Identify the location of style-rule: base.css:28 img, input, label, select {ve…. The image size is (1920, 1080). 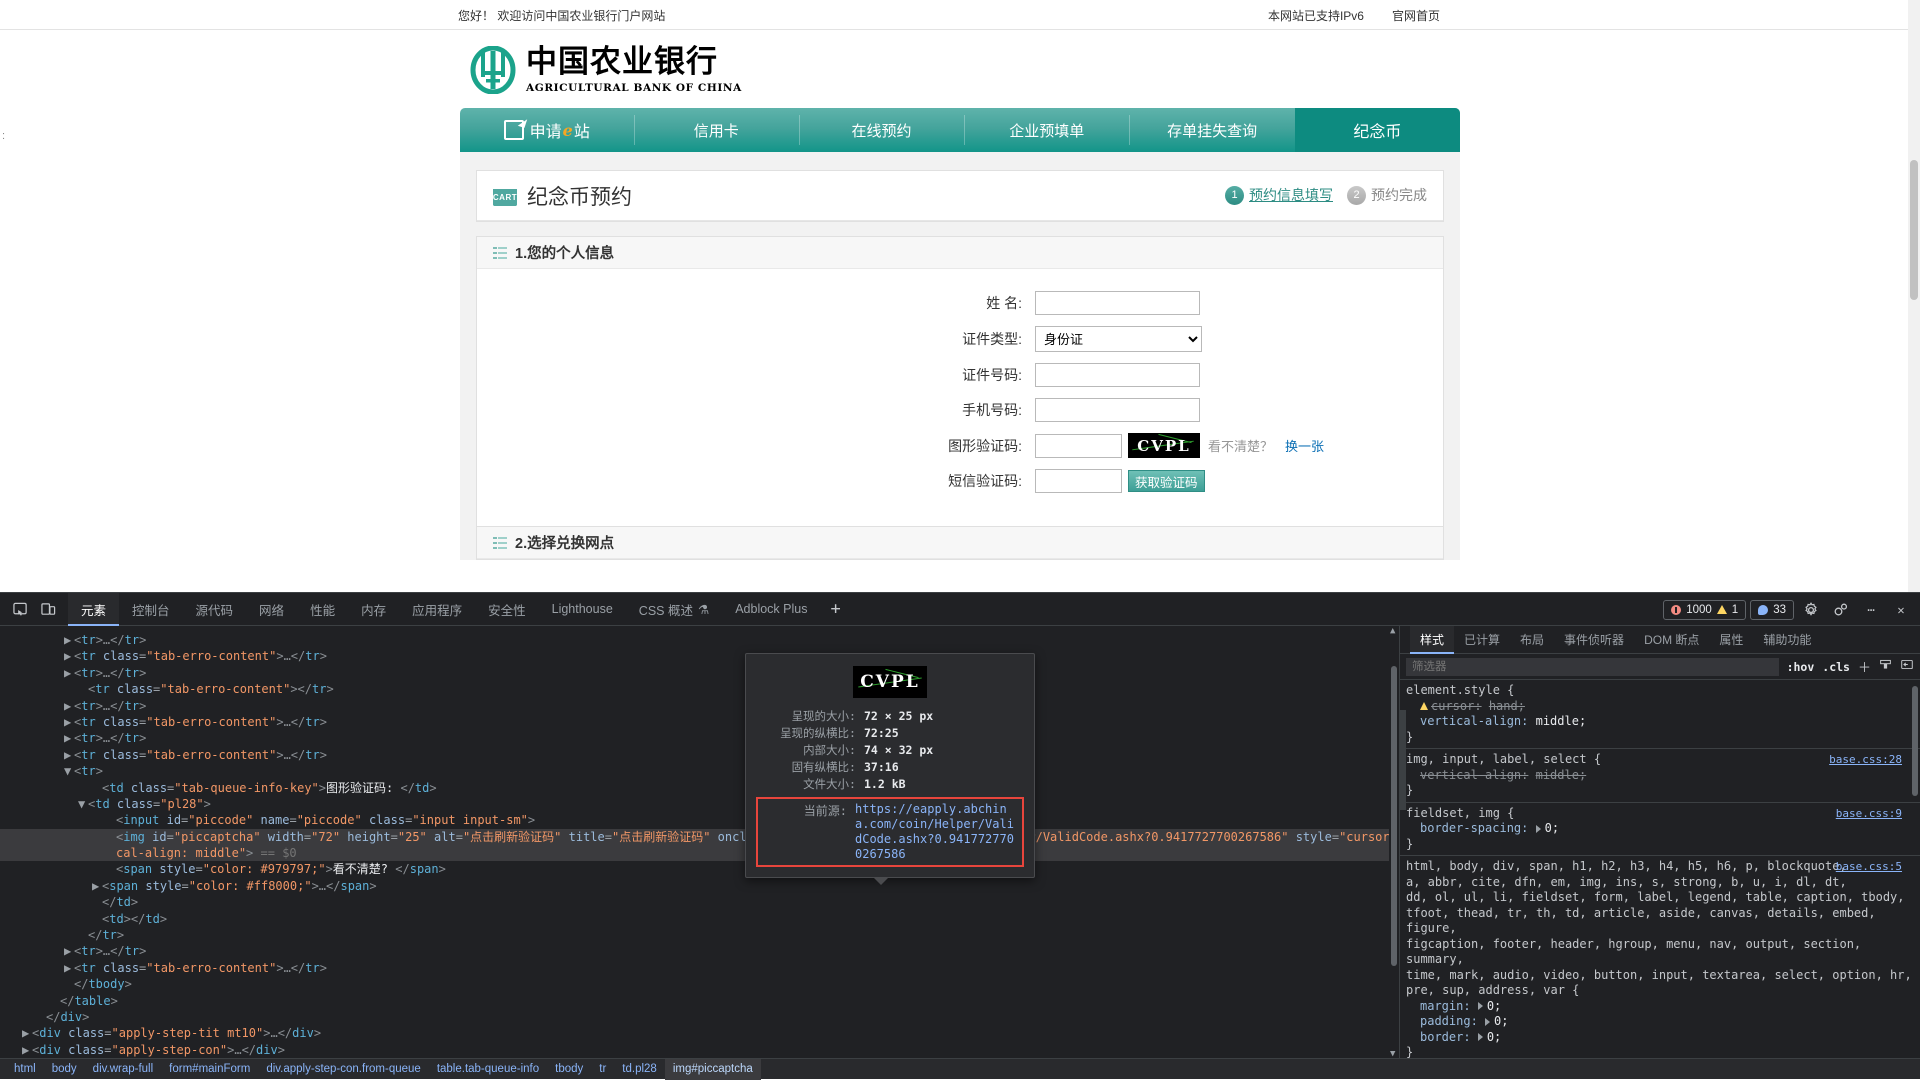
(1660, 776).